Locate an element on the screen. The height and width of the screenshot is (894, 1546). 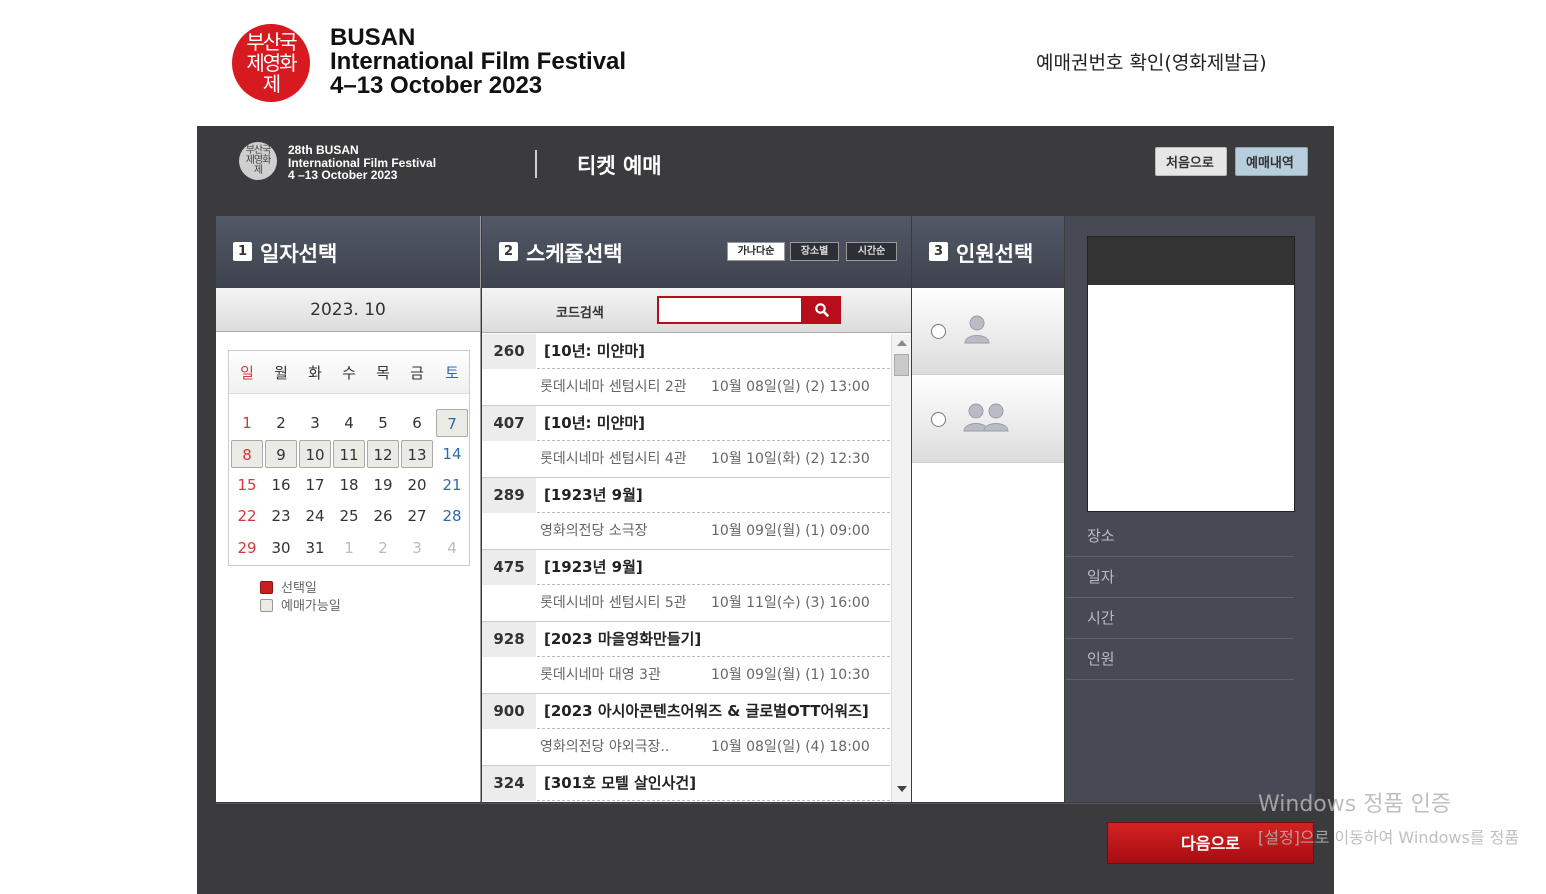
weekday-header: 수 is located at coordinates (349, 373).